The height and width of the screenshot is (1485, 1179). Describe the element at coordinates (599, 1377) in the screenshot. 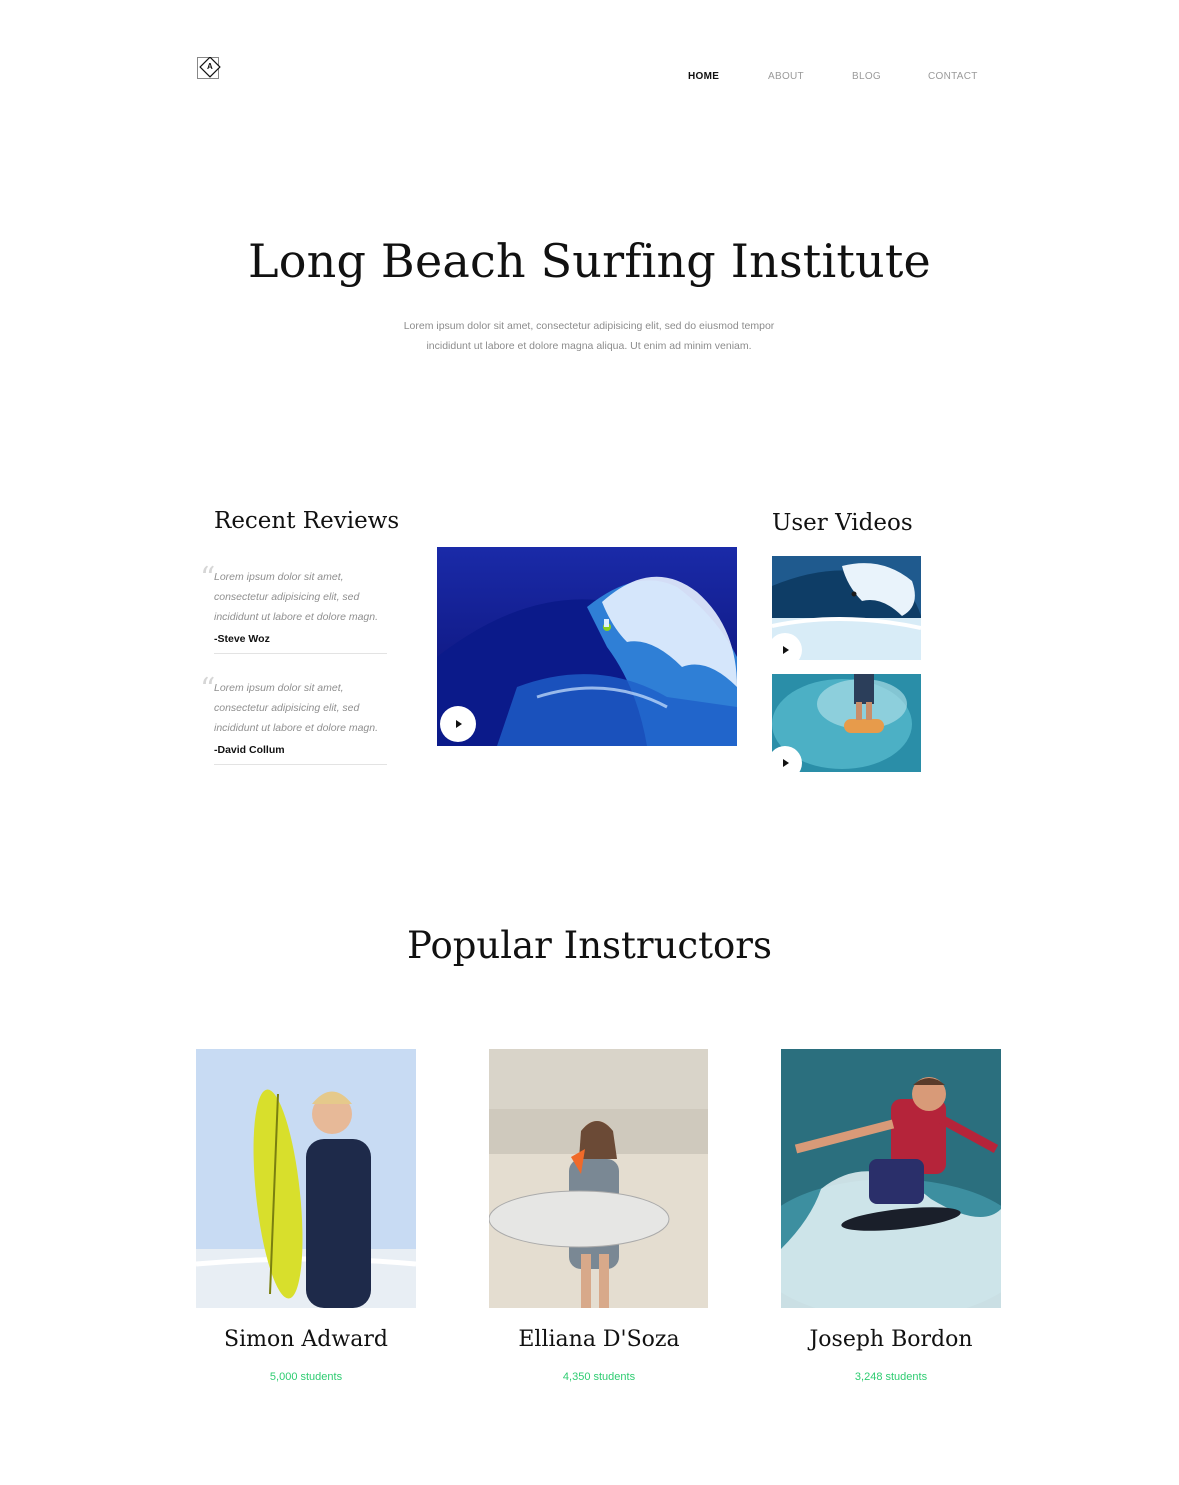

I see `instructor-student-count: 4,350 students` at that location.